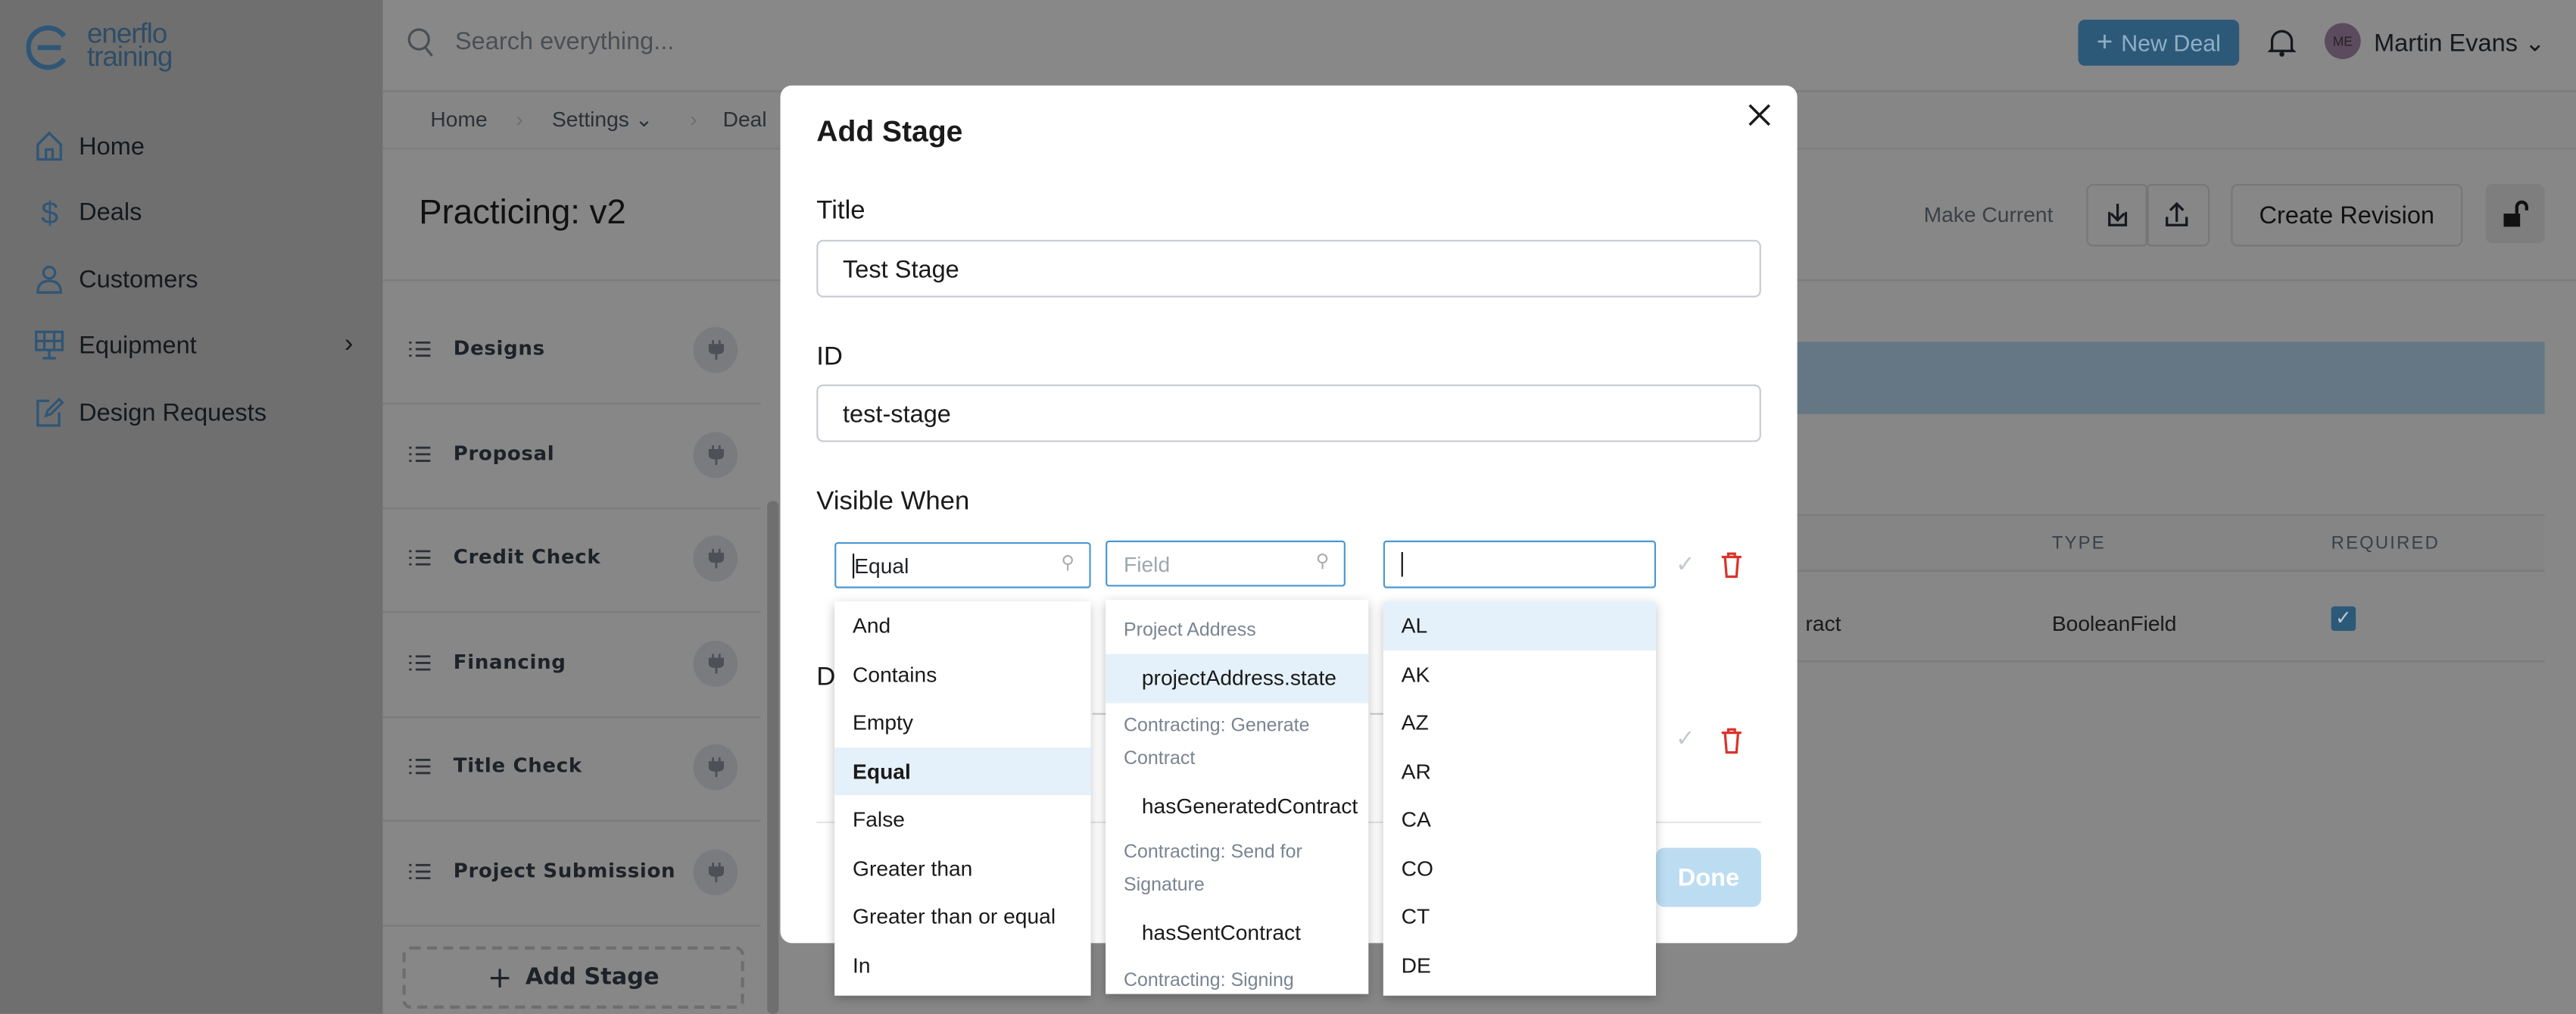 This screenshot has width=2576, height=1014. Describe the element at coordinates (2171, 43) in the screenshot. I see `new-deal-label: New Deal` at that location.